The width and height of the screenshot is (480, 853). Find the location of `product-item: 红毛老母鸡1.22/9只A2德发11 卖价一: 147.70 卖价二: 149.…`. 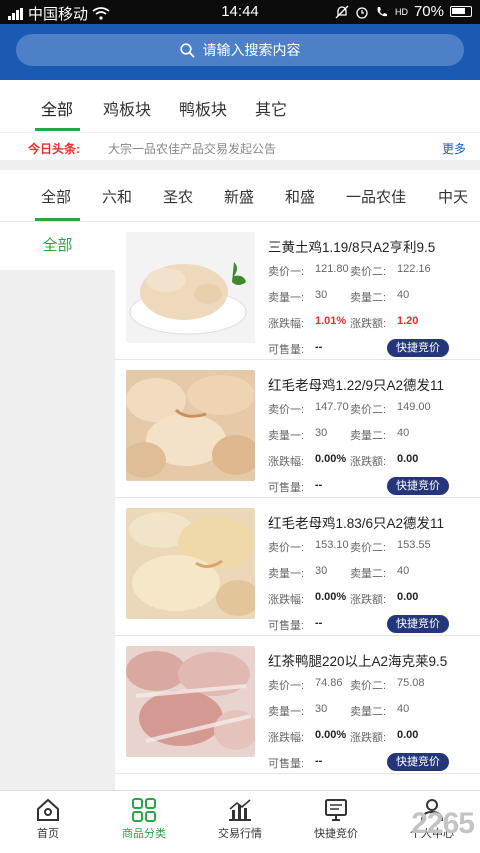

product-item: 红毛老母鸡1.22/9只A2德发11 卖价一: 147.70 卖价二: 149.… is located at coordinates (297, 429).